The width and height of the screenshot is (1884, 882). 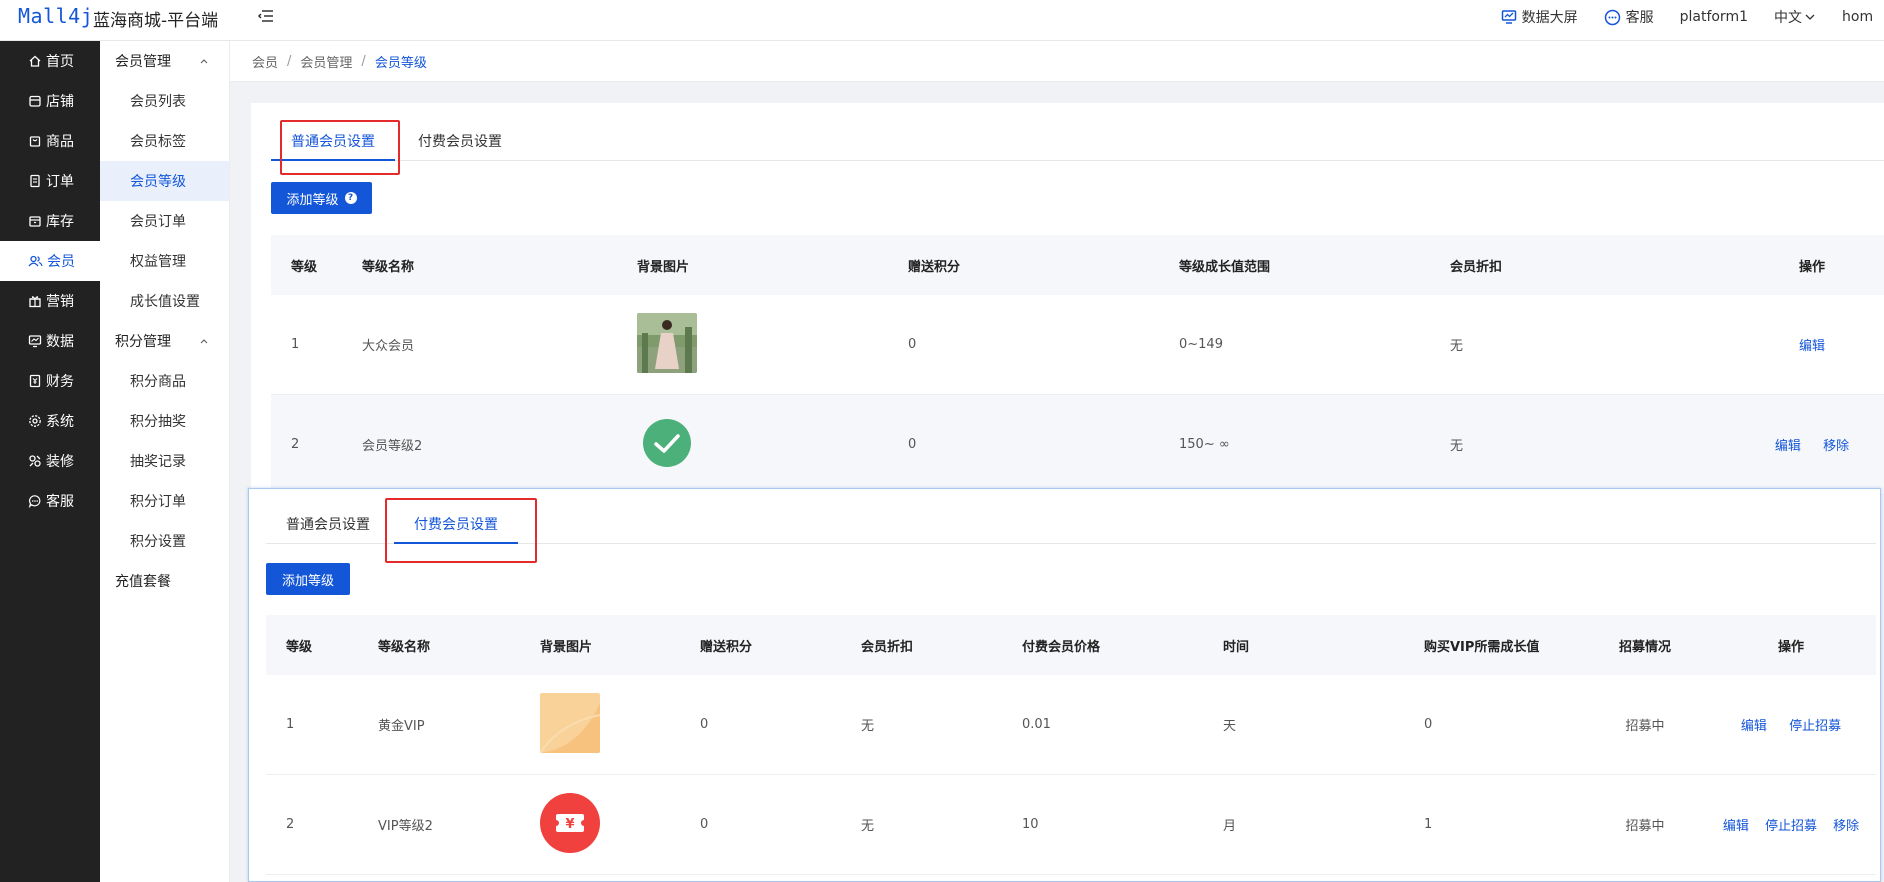 I want to click on data-screen-link: 数据大屏, so click(x=1539, y=17).